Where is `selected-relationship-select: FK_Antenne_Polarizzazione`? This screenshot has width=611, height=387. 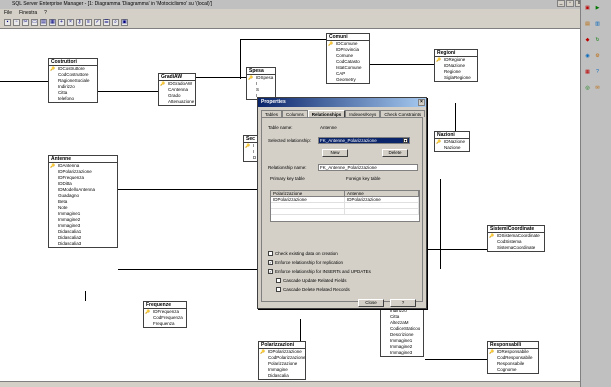
selected-relationship-select: FK_Antenne_Polarizzazione is located at coordinates (364, 140).